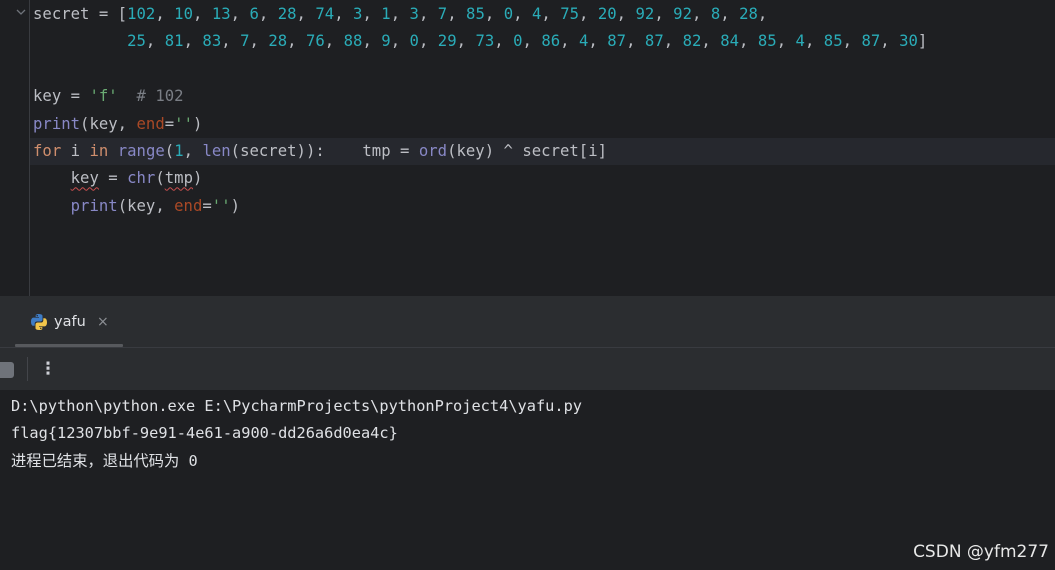 Image resolution: width=1055 pixels, height=570 pixels. I want to click on code-token: (key) ^ secret[i], so click(527, 151).